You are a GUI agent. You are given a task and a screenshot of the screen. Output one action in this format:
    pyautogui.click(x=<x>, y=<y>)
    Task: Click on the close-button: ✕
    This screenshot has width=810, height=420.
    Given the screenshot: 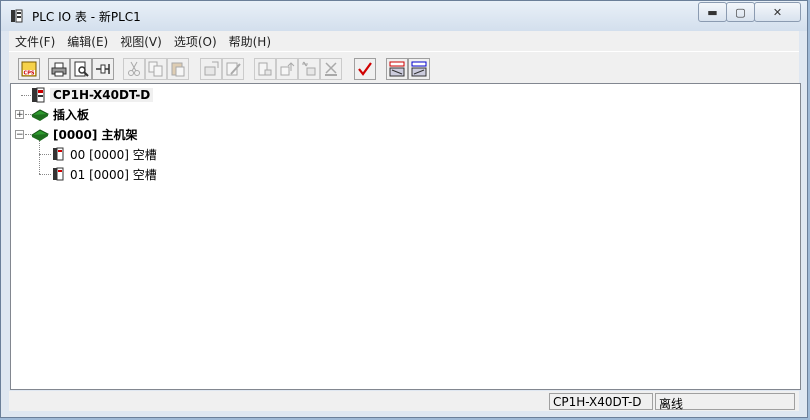 What is the action you would take?
    pyautogui.click(x=777, y=12)
    